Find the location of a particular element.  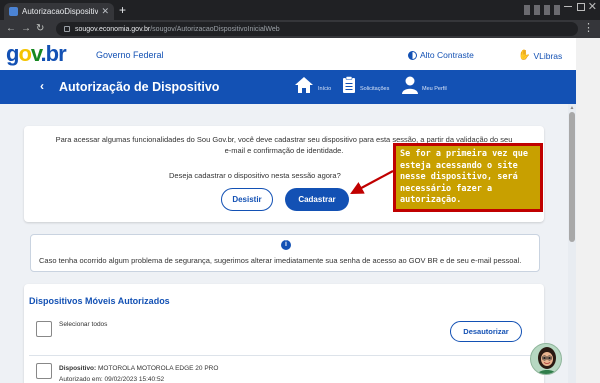

desautorizar-button: Desautorizar is located at coordinates (486, 331).